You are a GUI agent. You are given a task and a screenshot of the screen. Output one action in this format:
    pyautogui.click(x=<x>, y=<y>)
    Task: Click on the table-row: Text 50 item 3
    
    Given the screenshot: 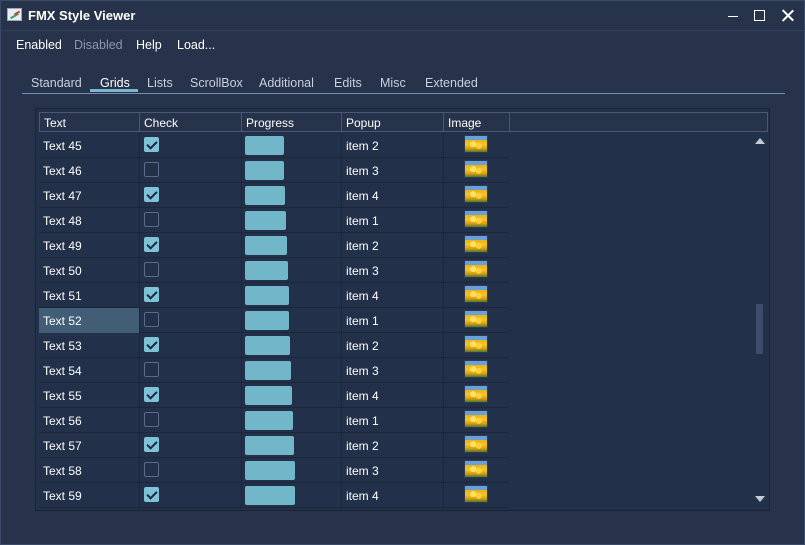 What is the action you would take?
    pyautogui.click(x=274, y=270)
    